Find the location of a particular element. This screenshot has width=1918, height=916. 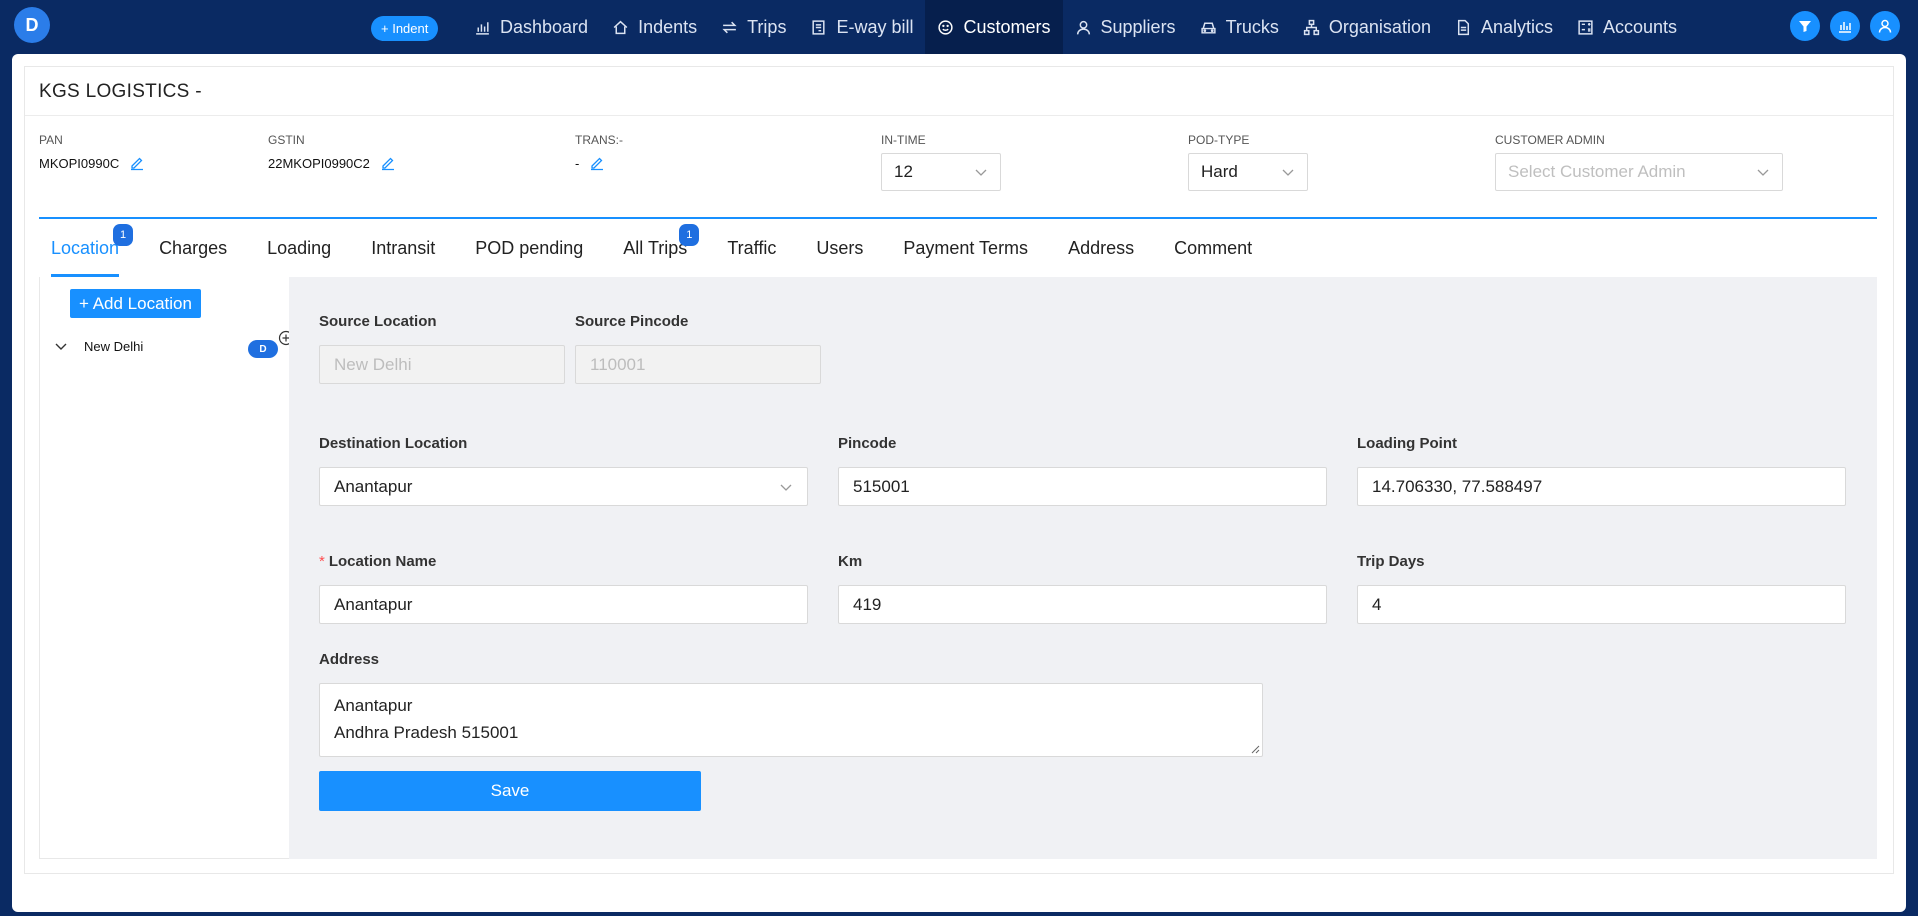

swap-icon is located at coordinates (729, 27).